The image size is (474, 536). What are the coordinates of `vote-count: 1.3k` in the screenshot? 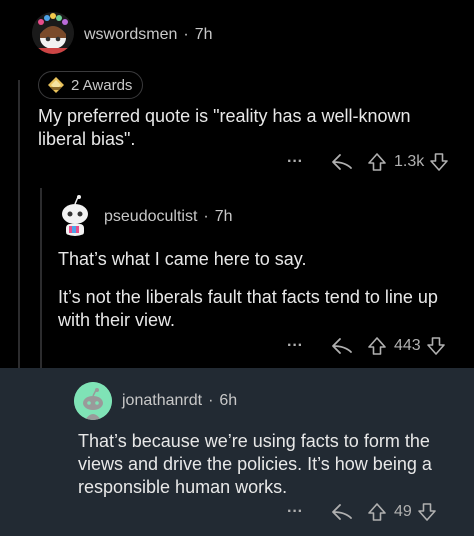 It's located at (409, 161).